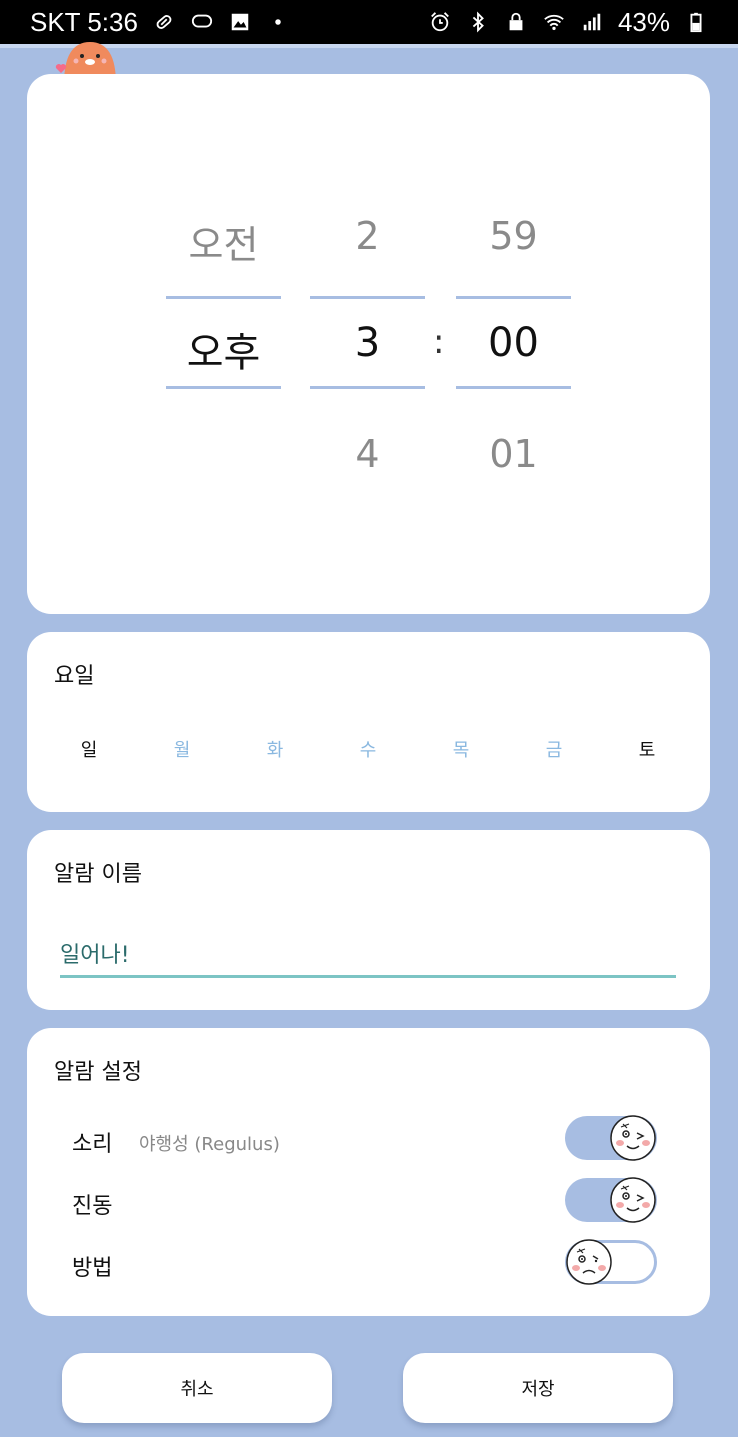 This screenshot has width=738, height=1437. What do you see at coordinates (92, 1144) in the screenshot?
I see `sound-label: 소리` at bounding box center [92, 1144].